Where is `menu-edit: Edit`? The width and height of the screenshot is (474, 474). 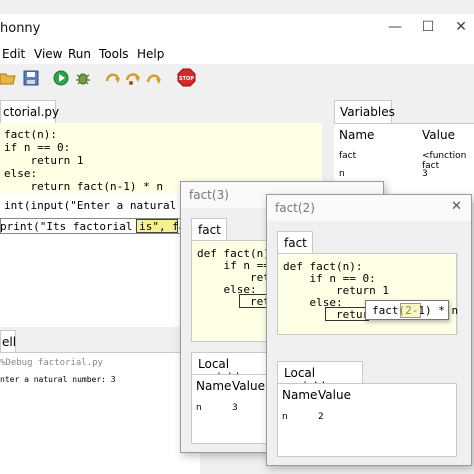
menu-edit: Edit is located at coordinates (13, 54).